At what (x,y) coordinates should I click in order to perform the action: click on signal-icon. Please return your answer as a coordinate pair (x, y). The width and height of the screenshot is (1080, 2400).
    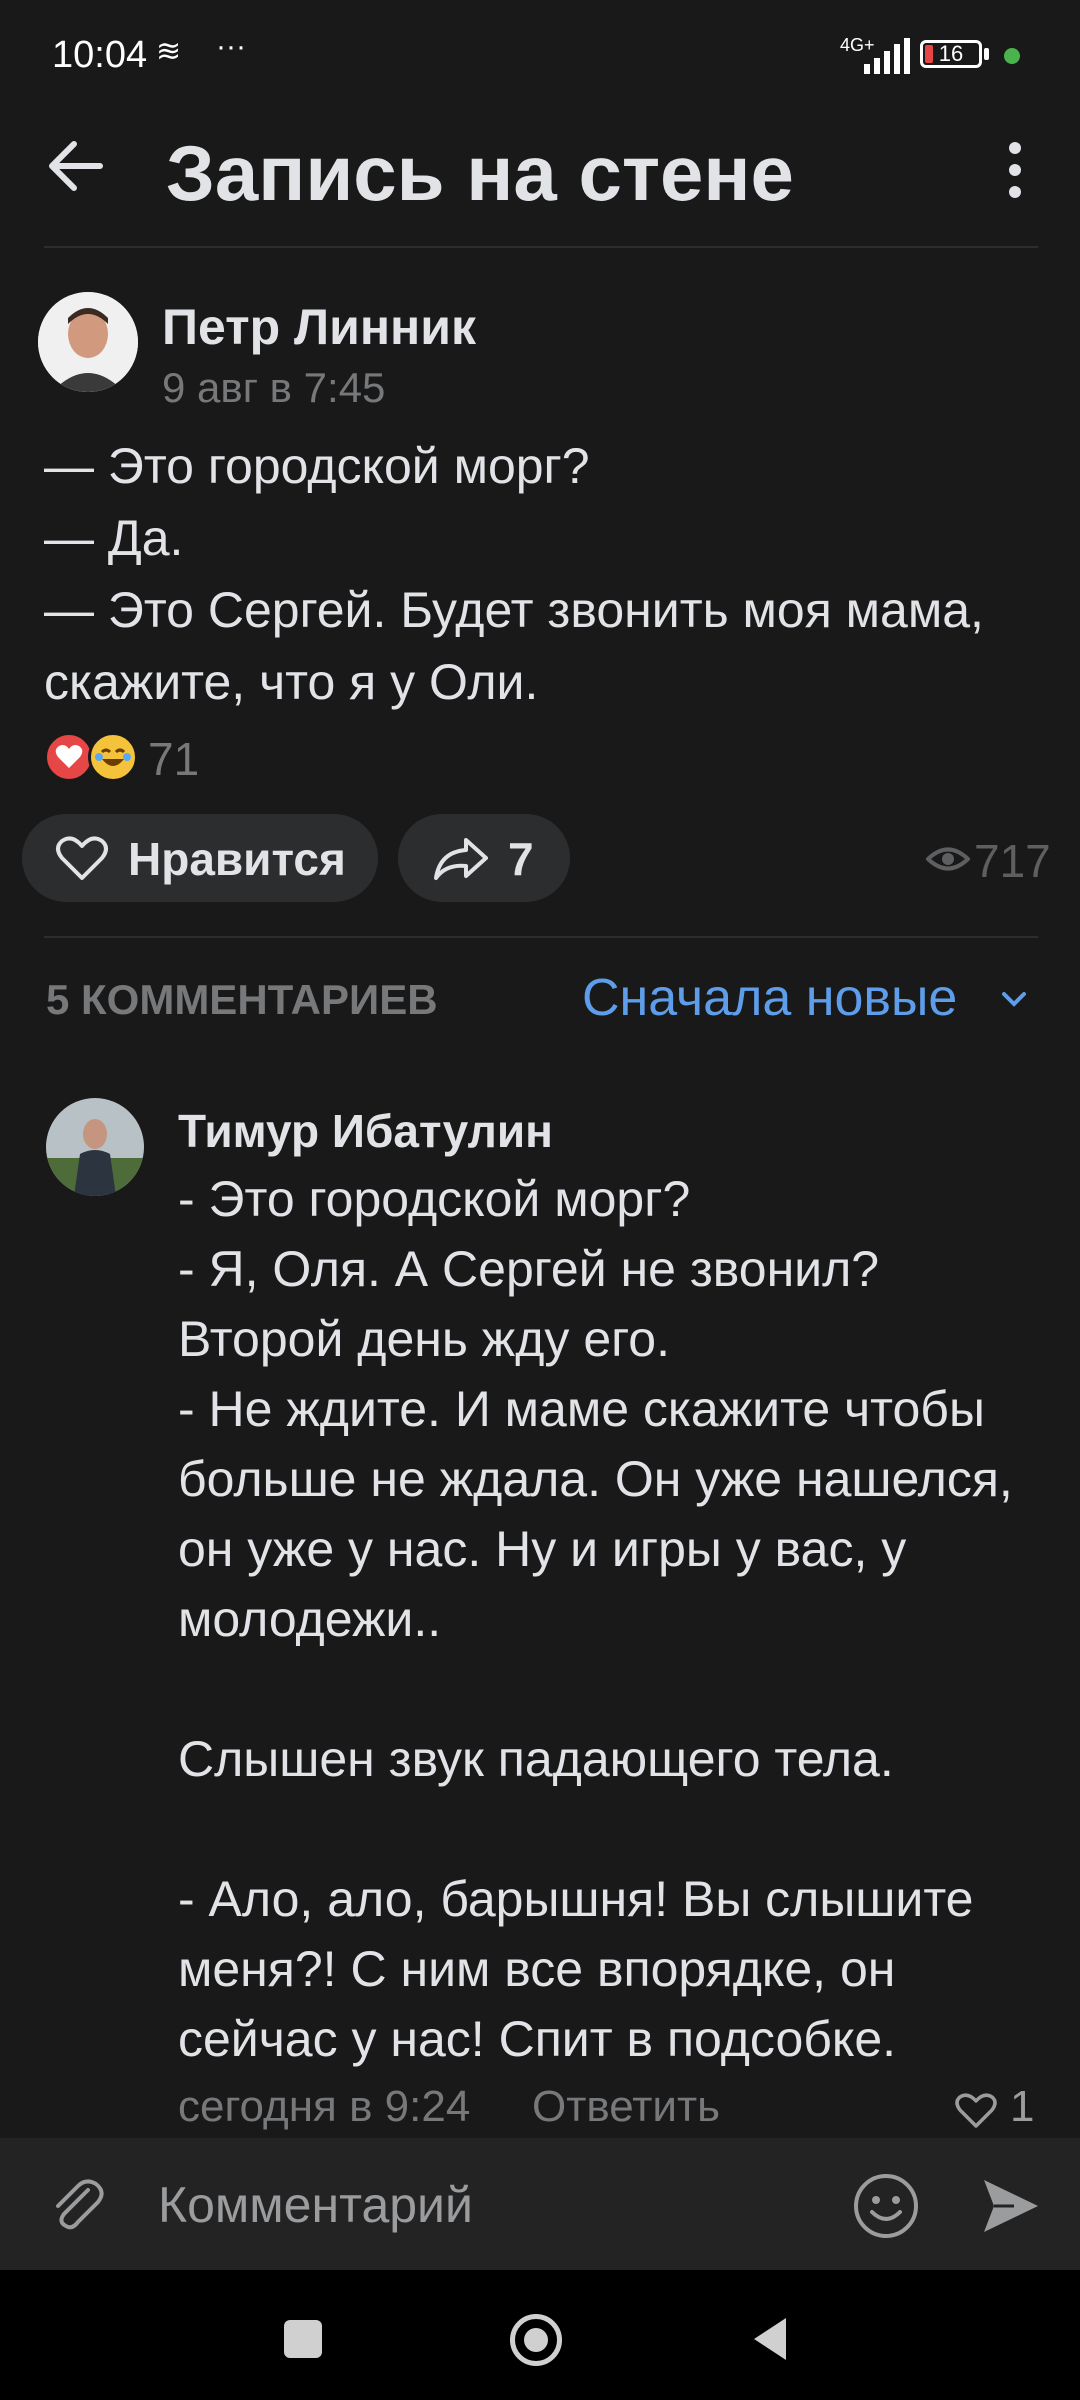
    Looking at the image, I should click on (887, 56).